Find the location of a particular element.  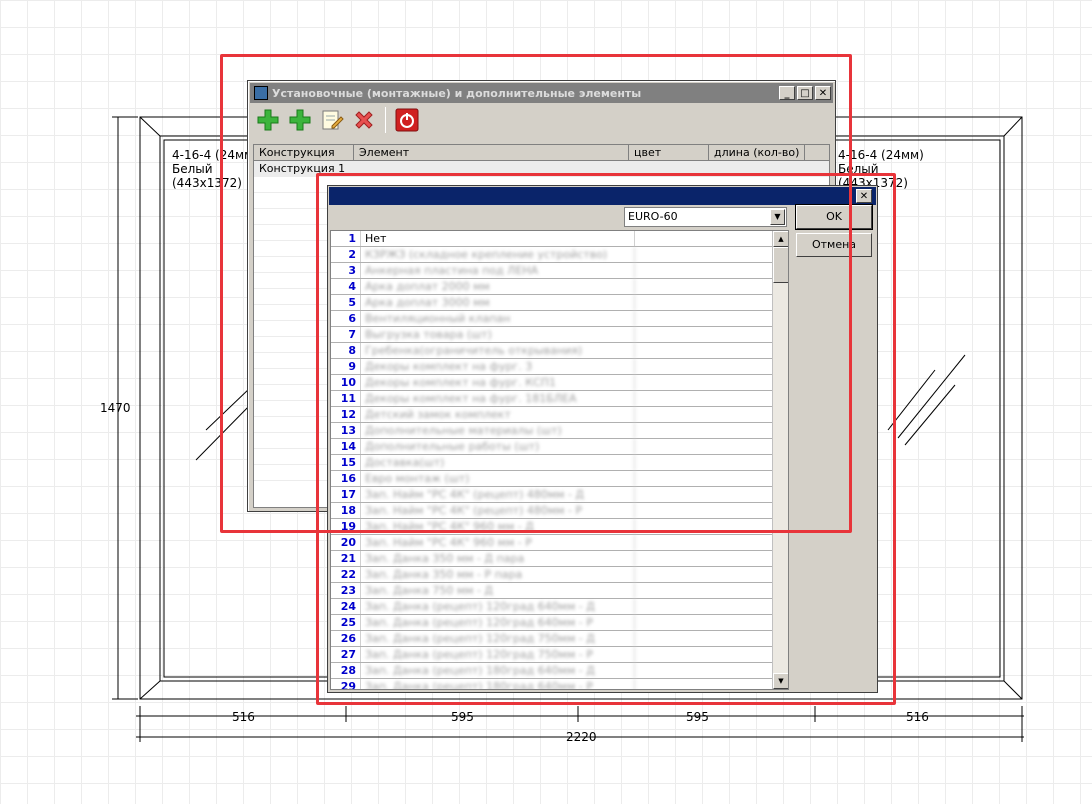

dimension-total: 2220 is located at coordinates (581, 737).